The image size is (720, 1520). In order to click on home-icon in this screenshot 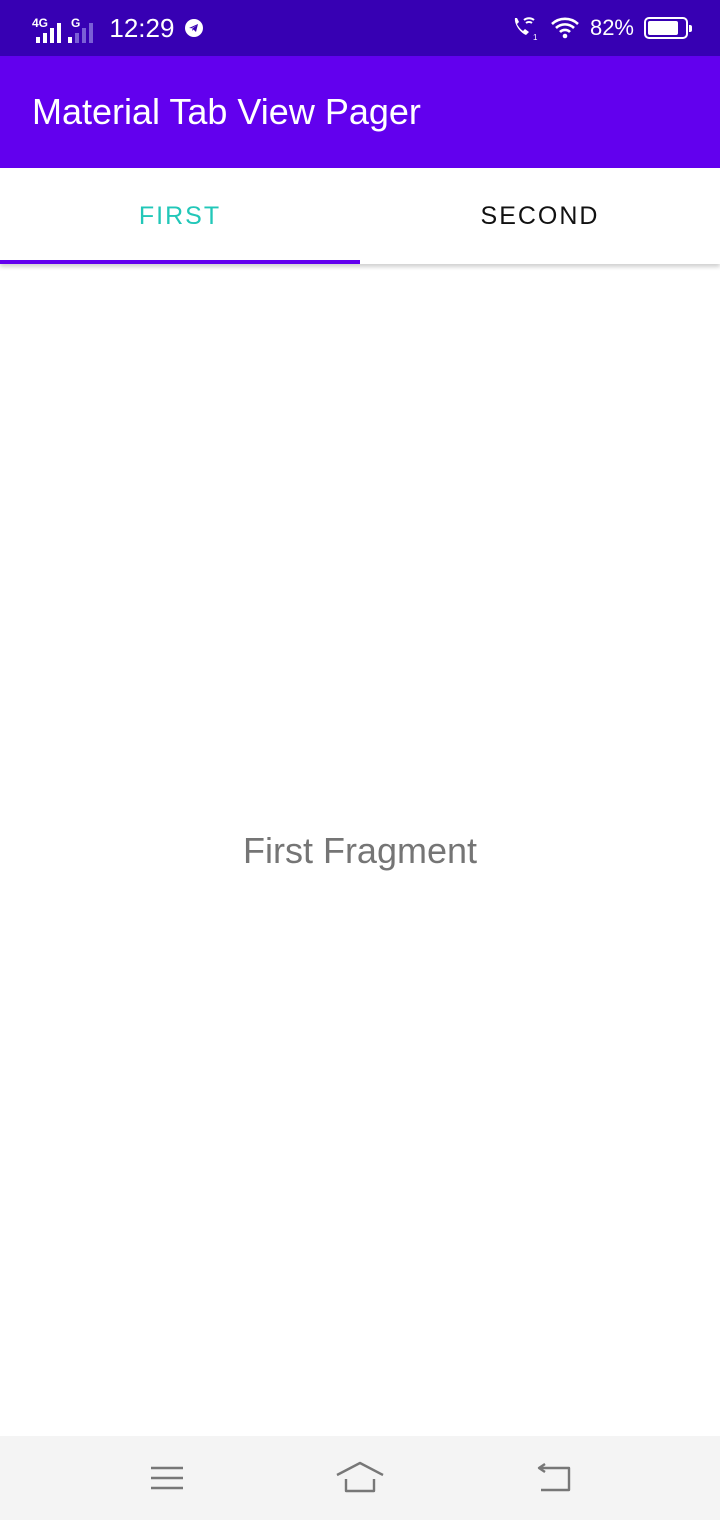, I will do `click(360, 1477)`.